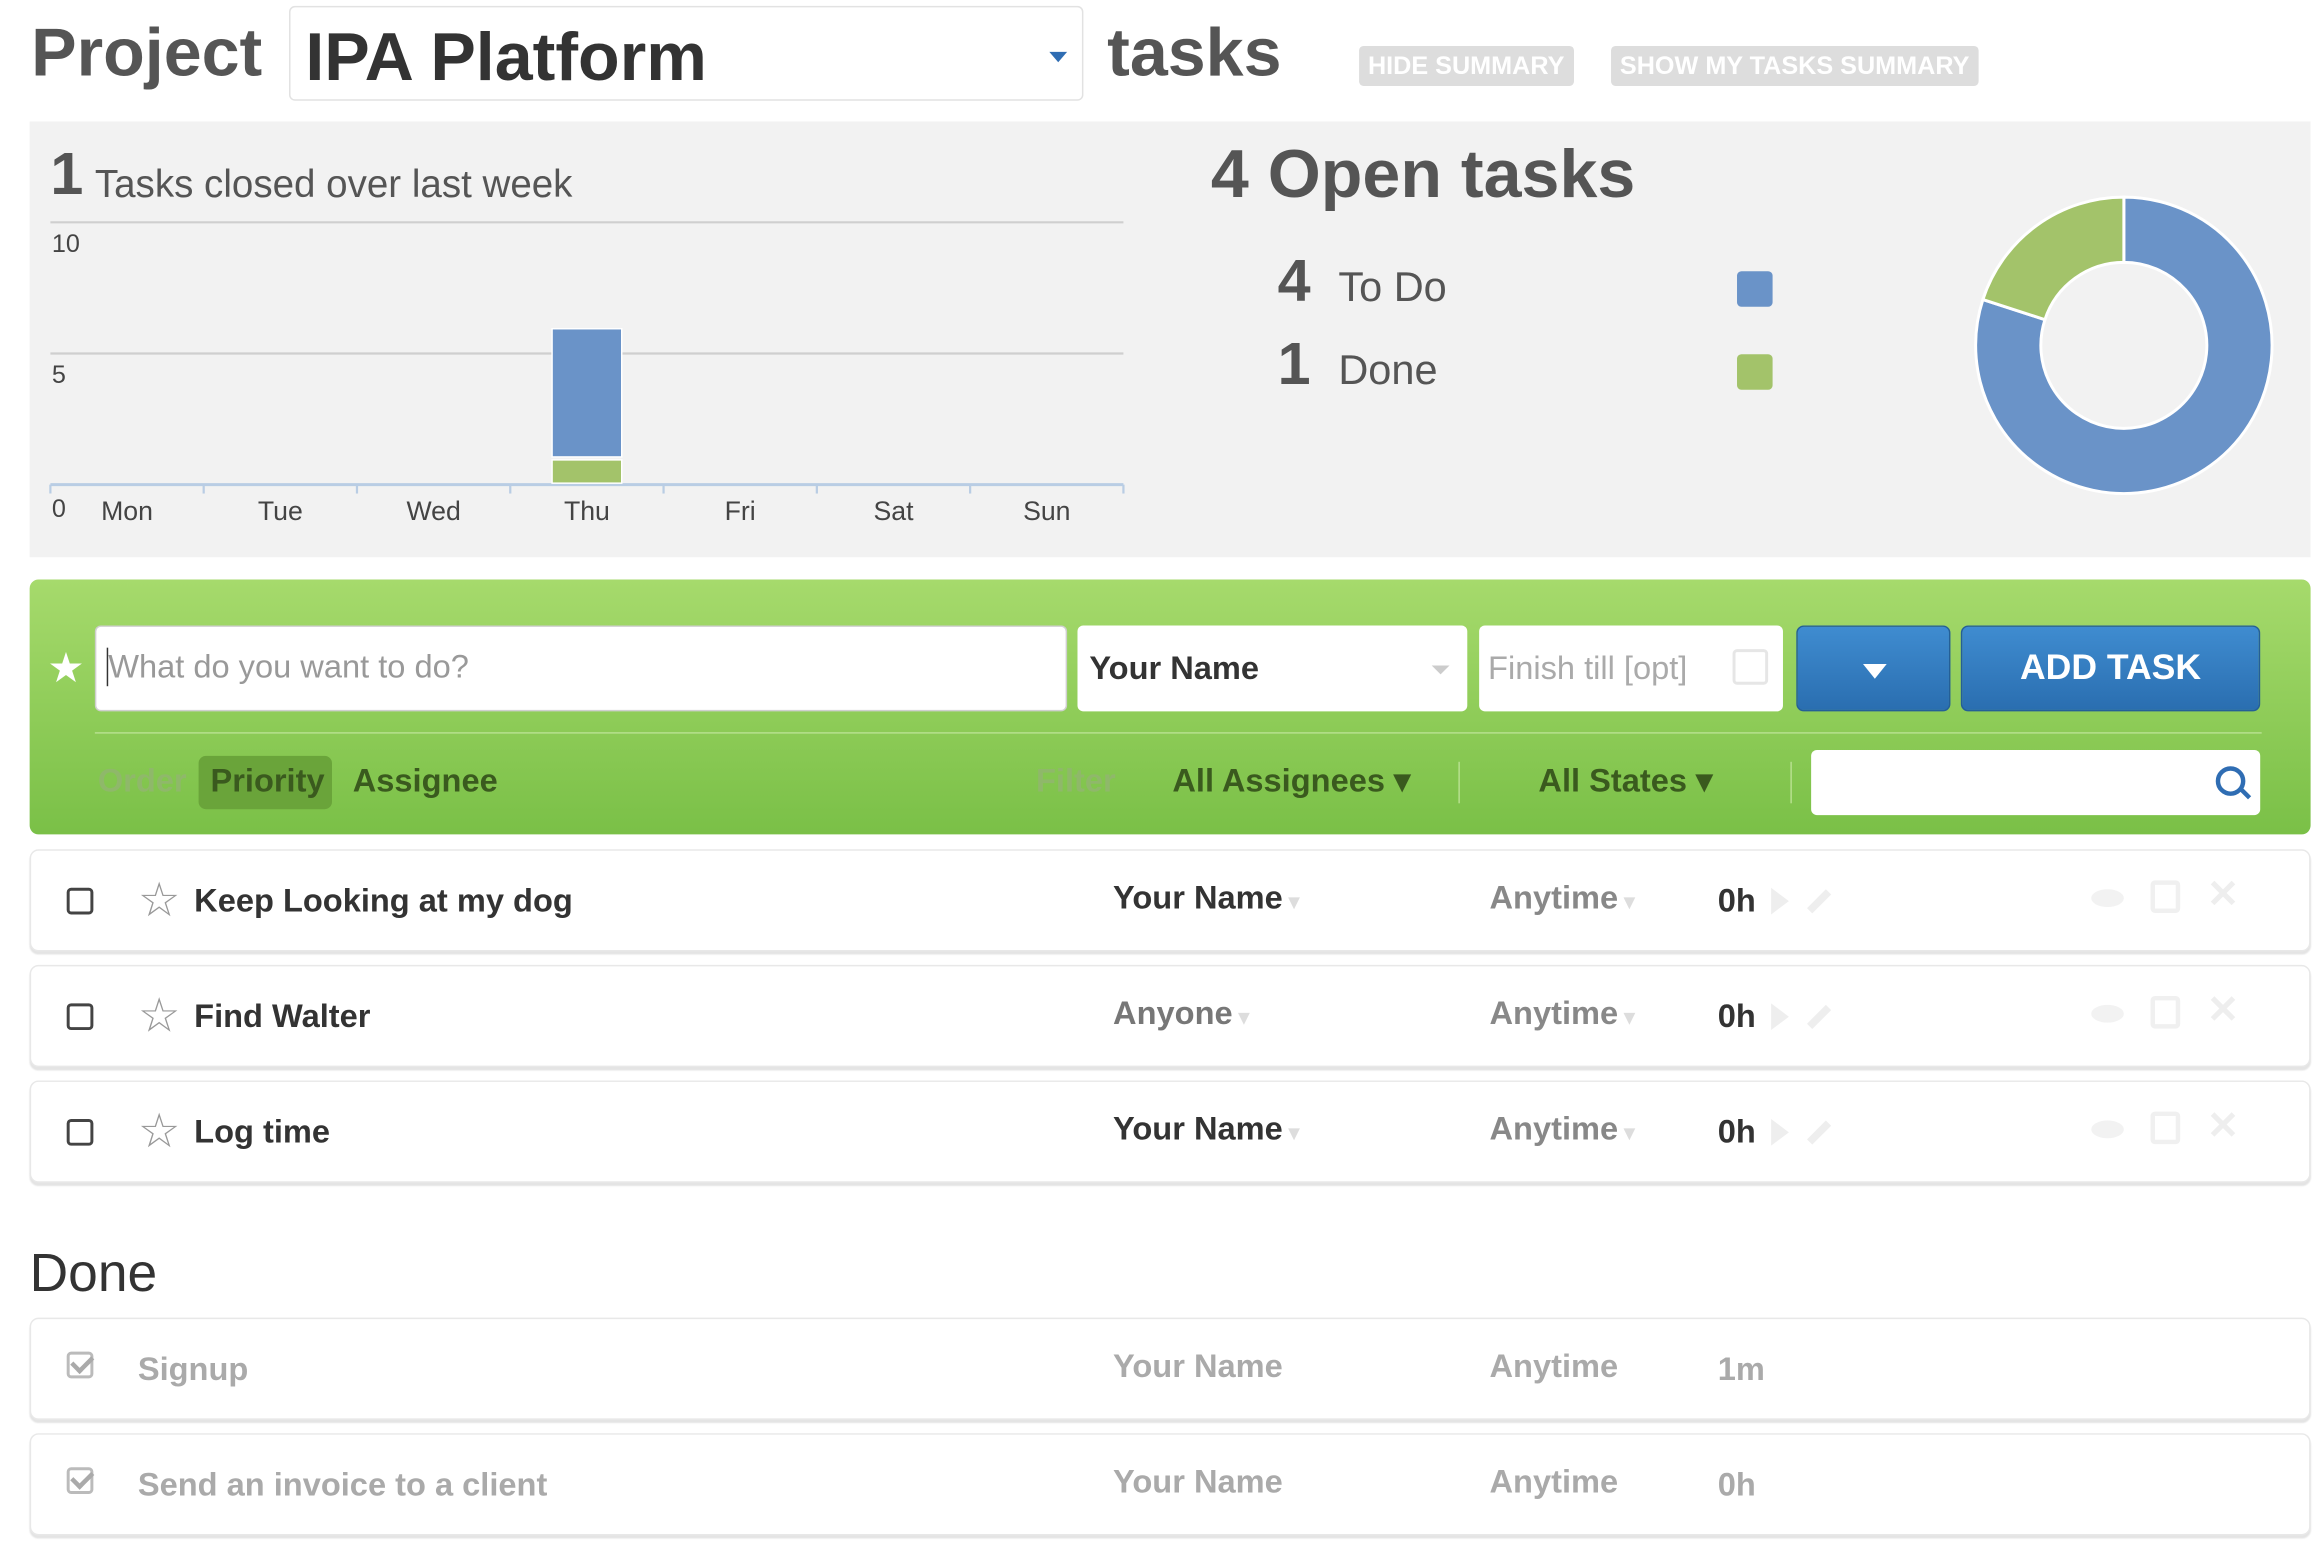 The height and width of the screenshot is (1556, 2324). Describe the element at coordinates (1174, 668) in the screenshot. I see `assignee-select-value: Your Name` at that location.